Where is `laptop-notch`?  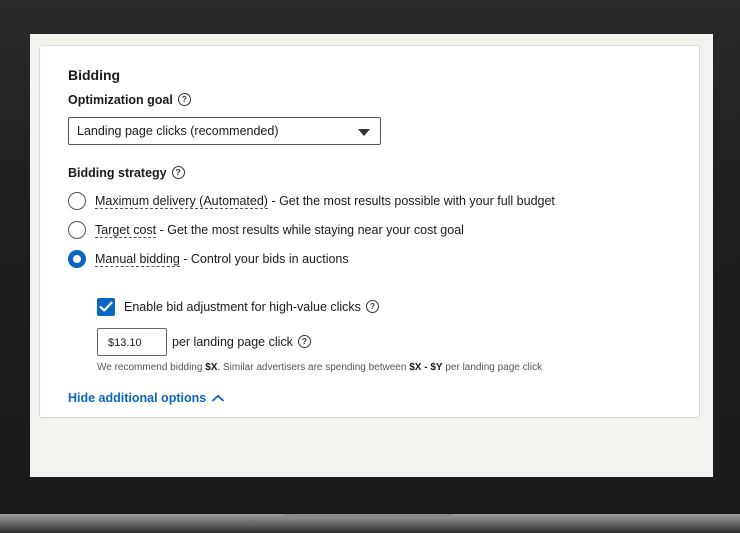 laptop-notch is located at coordinates (369, 516).